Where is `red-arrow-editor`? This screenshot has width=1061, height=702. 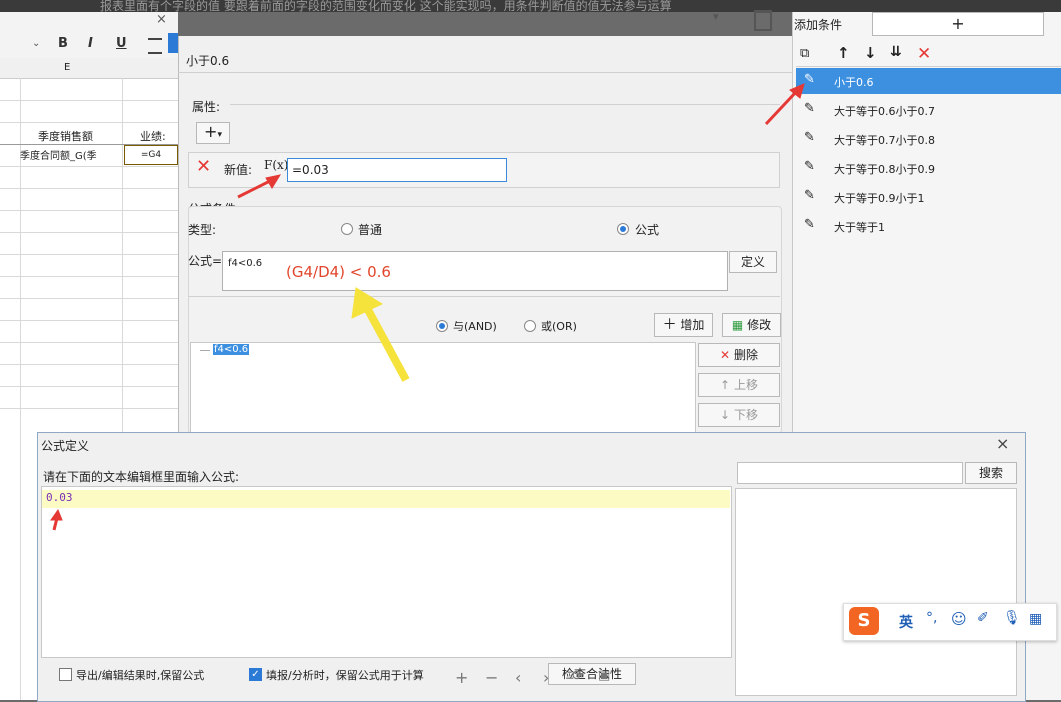 red-arrow-editor is located at coordinates (56, 519).